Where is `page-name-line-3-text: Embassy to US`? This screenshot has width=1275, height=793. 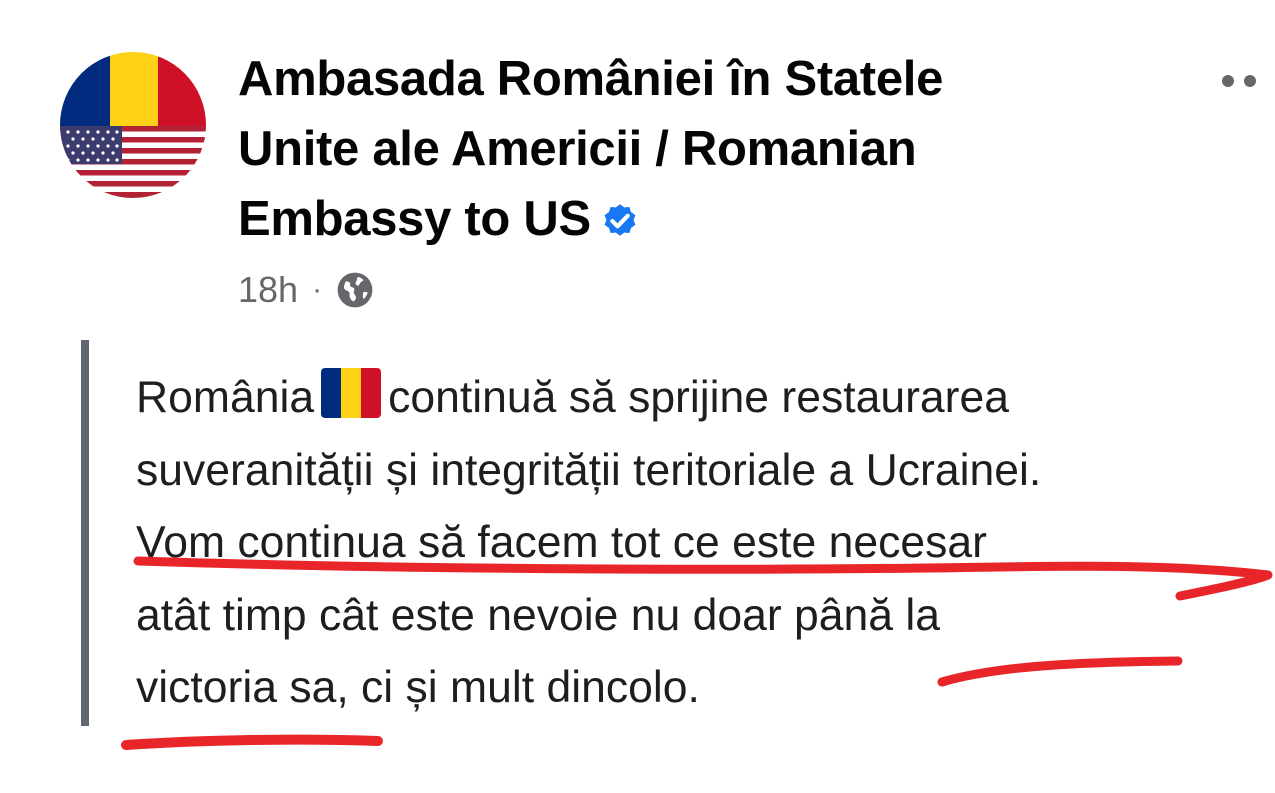 page-name-line-3-text: Embassy to US is located at coordinates (414, 219).